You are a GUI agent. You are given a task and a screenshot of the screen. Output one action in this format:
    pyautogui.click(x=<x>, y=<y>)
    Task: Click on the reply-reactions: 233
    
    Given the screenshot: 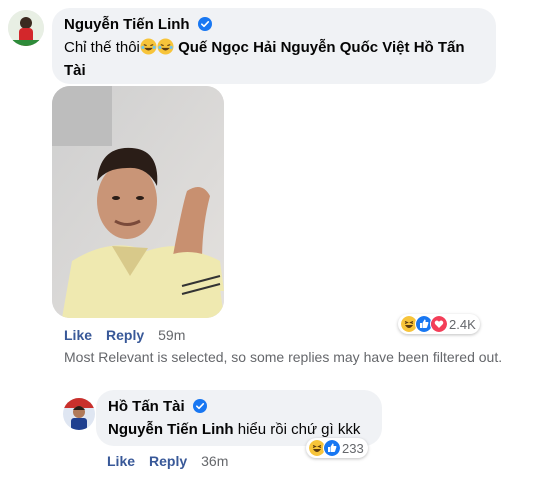 What is the action you would take?
    pyautogui.click(x=337, y=448)
    